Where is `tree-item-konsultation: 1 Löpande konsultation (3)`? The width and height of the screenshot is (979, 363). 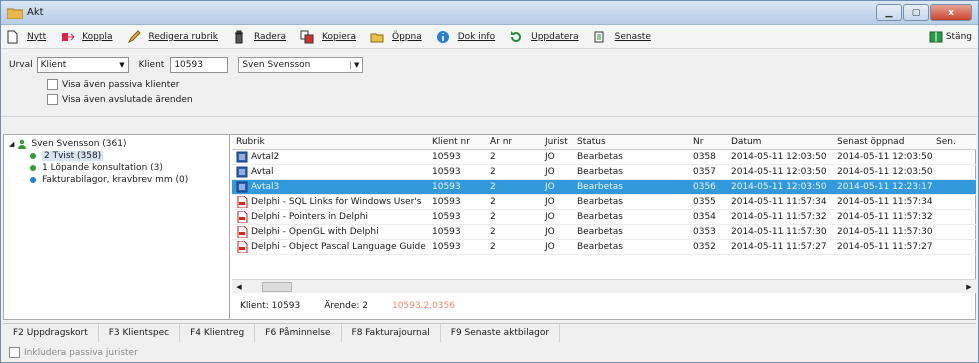 tree-item-konsultation: 1 Löpande konsultation (3) is located at coordinates (116, 168).